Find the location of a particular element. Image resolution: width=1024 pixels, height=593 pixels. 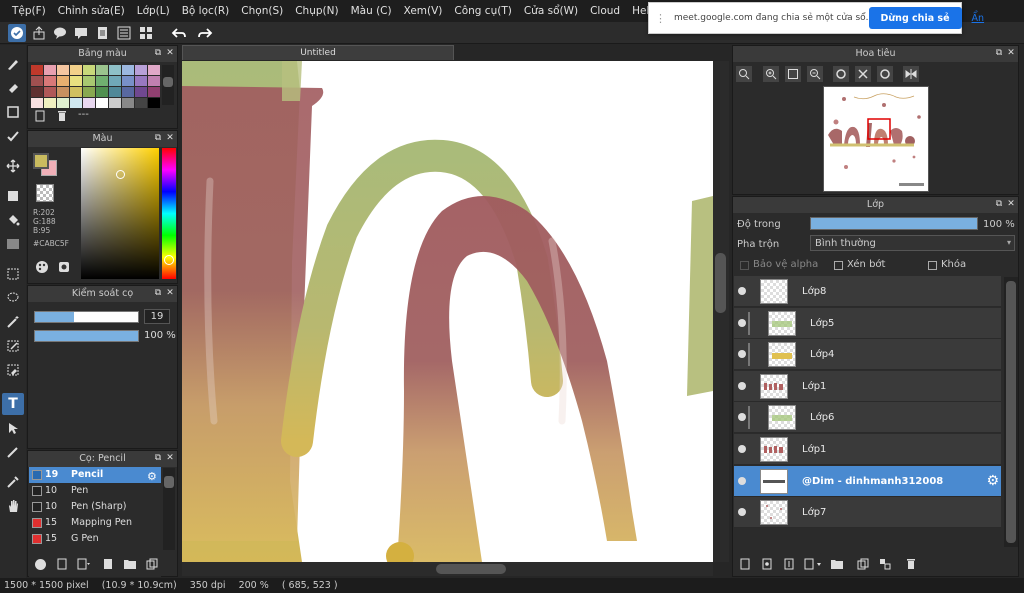

menu-item: Bộ lọc(R) is located at coordinates (206, 11).